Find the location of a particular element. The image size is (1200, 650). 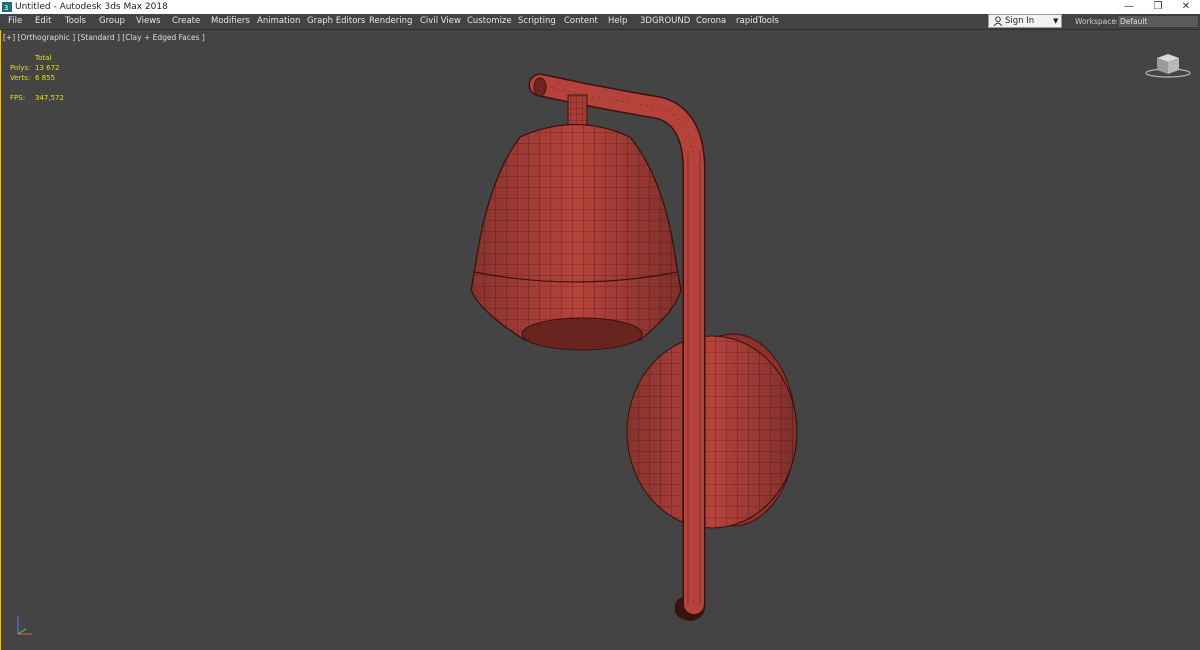

menu-animation: Animation is located at coordinates (278, 21).